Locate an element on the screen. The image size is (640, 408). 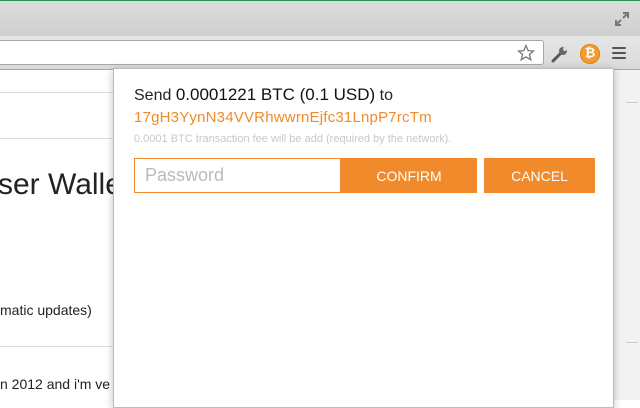
page-text: n 2012 and i'm ve is located at coordinates (55, 384).